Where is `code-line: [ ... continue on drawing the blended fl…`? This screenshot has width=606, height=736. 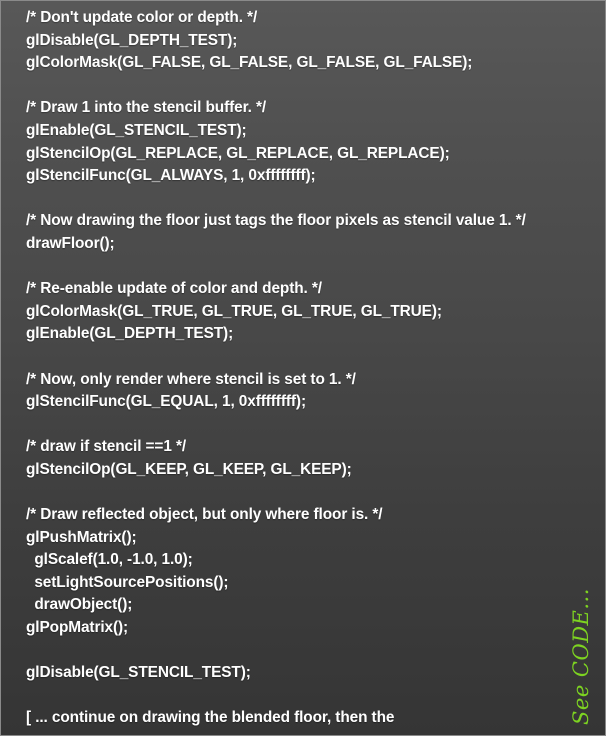 code-line: [ ... continue on drawing the blended fl… is located at coordinates (210, 718).